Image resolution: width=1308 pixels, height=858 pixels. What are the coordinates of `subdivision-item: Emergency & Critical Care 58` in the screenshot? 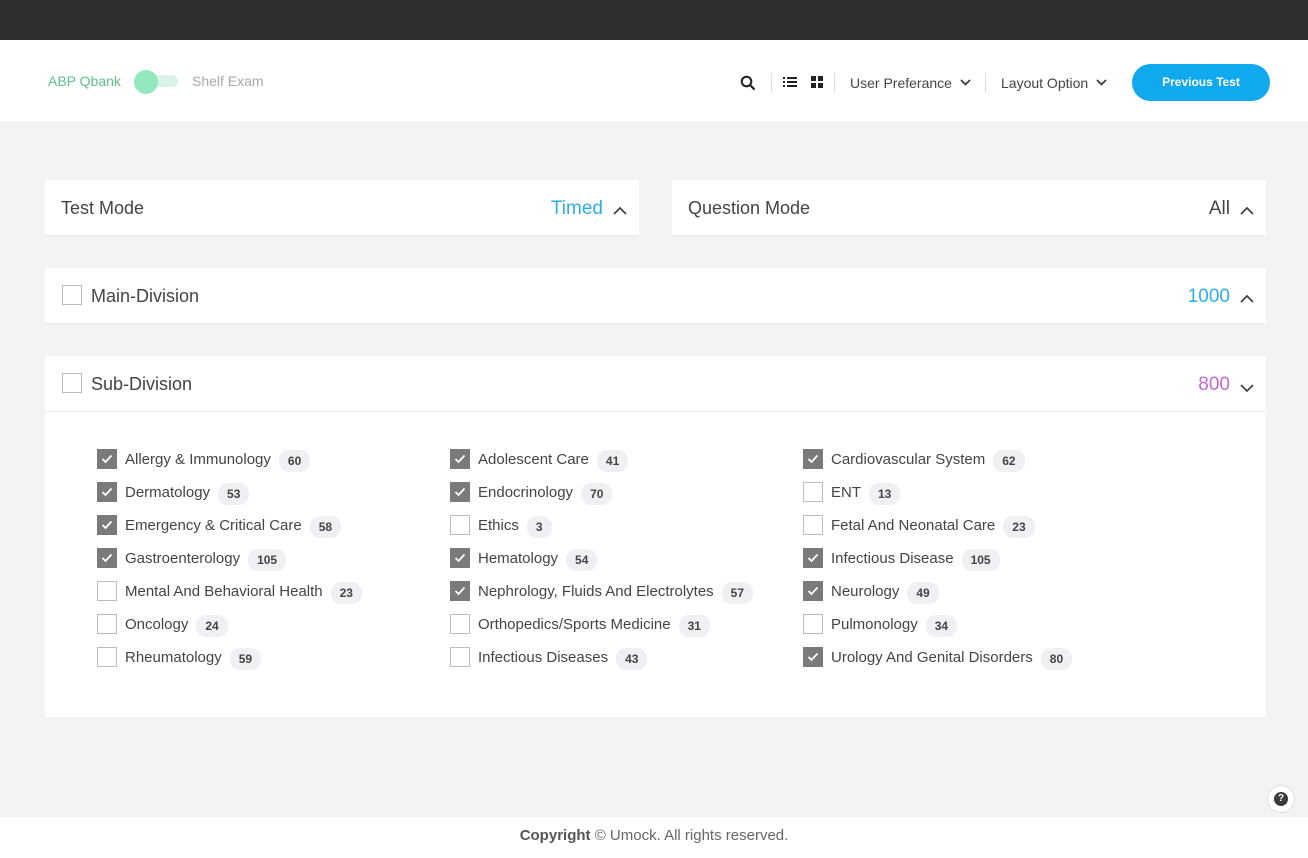 It's located at (219, 526).